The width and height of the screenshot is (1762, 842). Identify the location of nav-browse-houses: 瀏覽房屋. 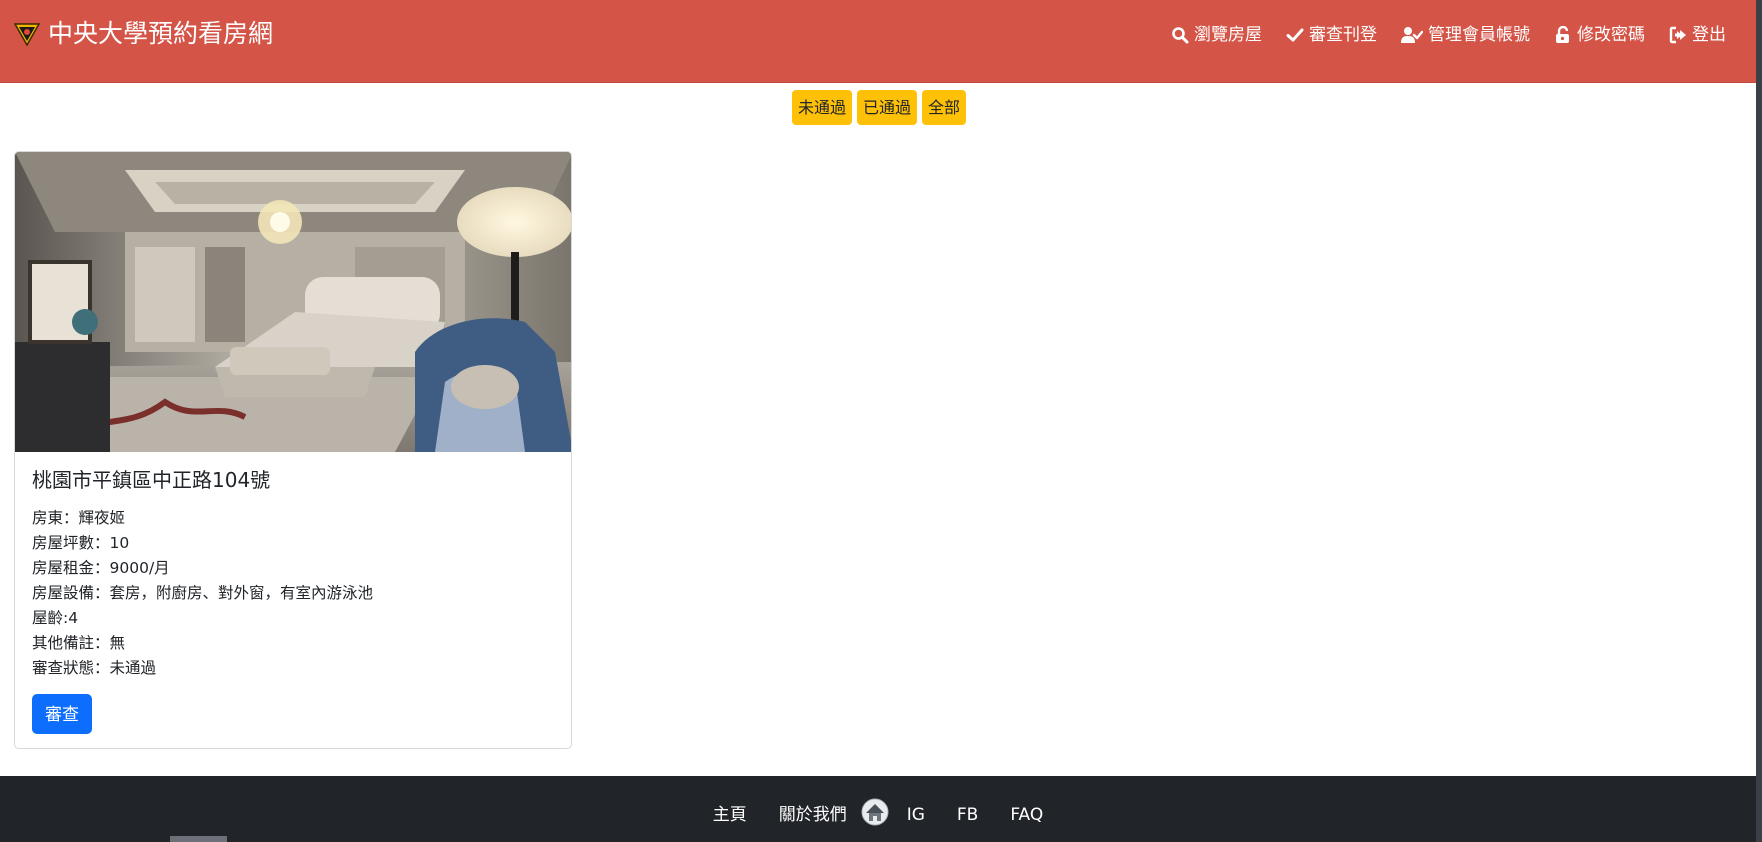
(1216, 35).